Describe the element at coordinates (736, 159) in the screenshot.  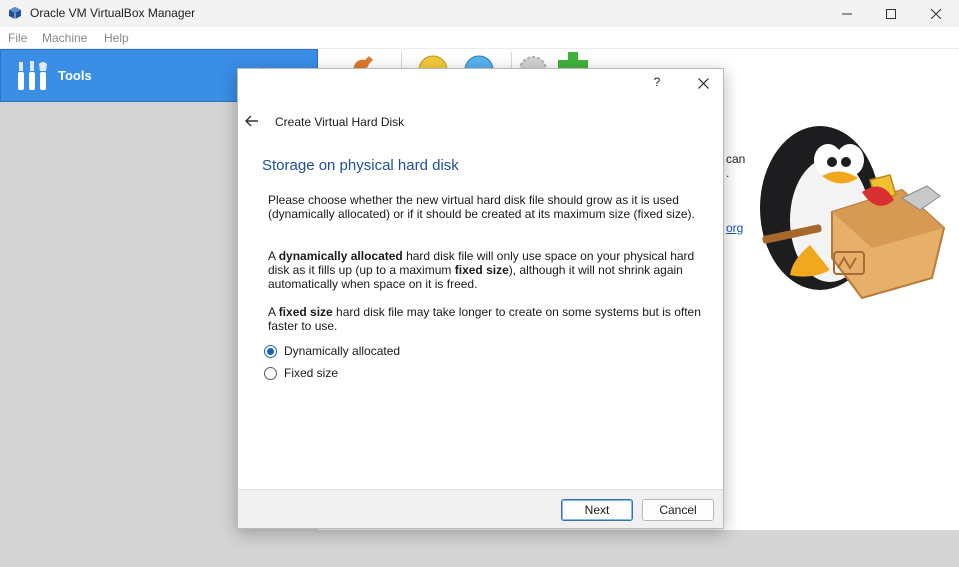
I see `welcome-text-line1: can` at that location.